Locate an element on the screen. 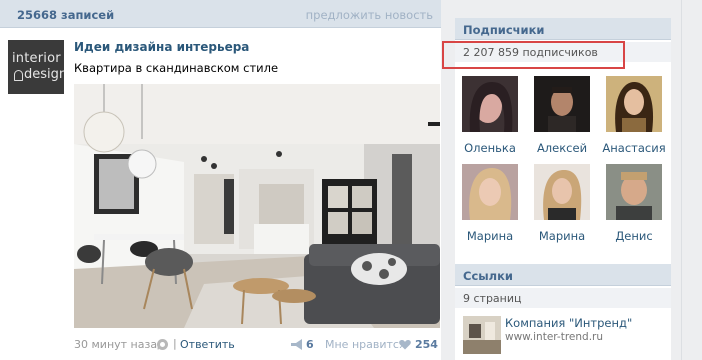 Image resolution: width=702 pixels, height=360 pixels. links-count-bar: 9 страниц is located at coordinates (563, 298).